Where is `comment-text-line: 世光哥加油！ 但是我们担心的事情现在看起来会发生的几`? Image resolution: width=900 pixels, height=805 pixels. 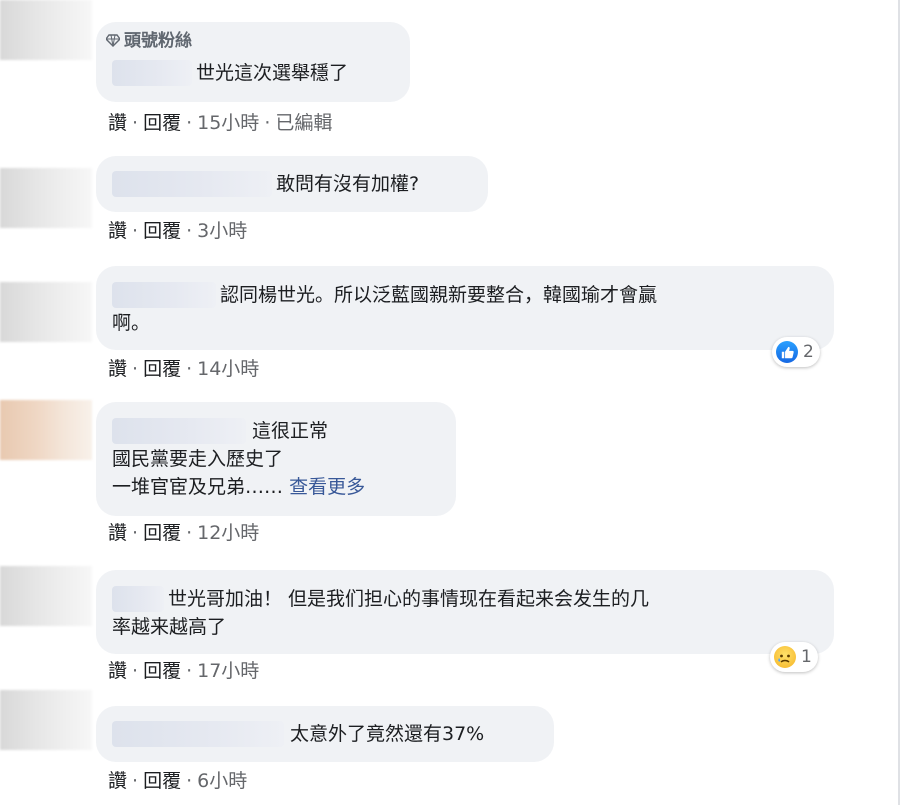
comment-text-line: 世光哥加油！ 但是我们担心的事情现在看起来会发生的几 is located at coordinates (409, 599).